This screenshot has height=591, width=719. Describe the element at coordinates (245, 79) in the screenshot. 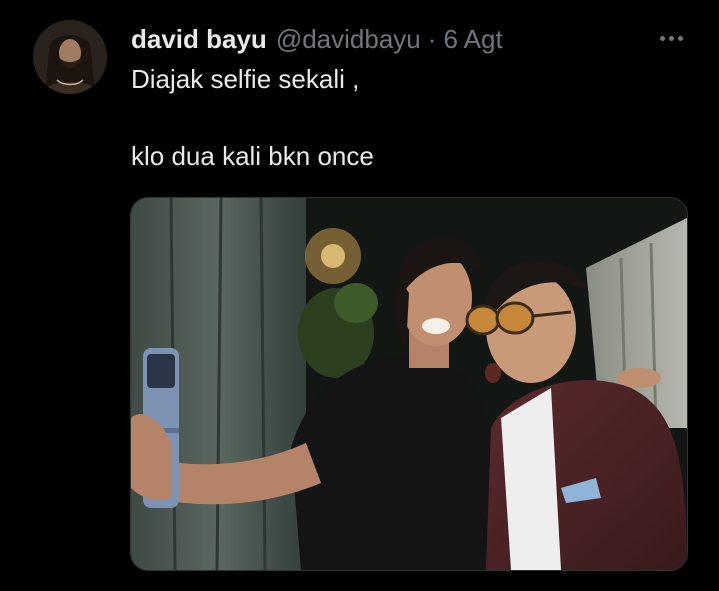

I see `tweet-text-line-1: Diajak selfie sekali ,` at that location.